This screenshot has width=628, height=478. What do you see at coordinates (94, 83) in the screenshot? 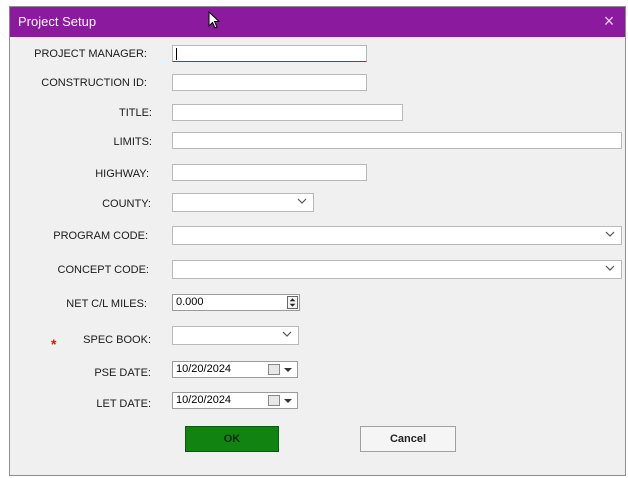
I see `construction-id-label: CONSTRUCTION ID:` at bounding box center [94, 83].